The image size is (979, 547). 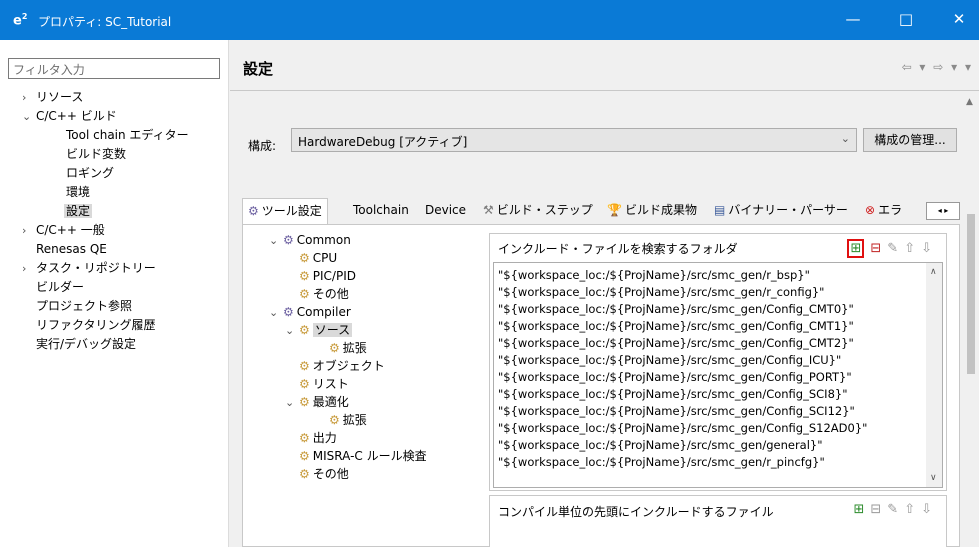 I want to click on nav-item-run-debug-settings: 実行/デバッグ設定, so click(x=86, y=344).